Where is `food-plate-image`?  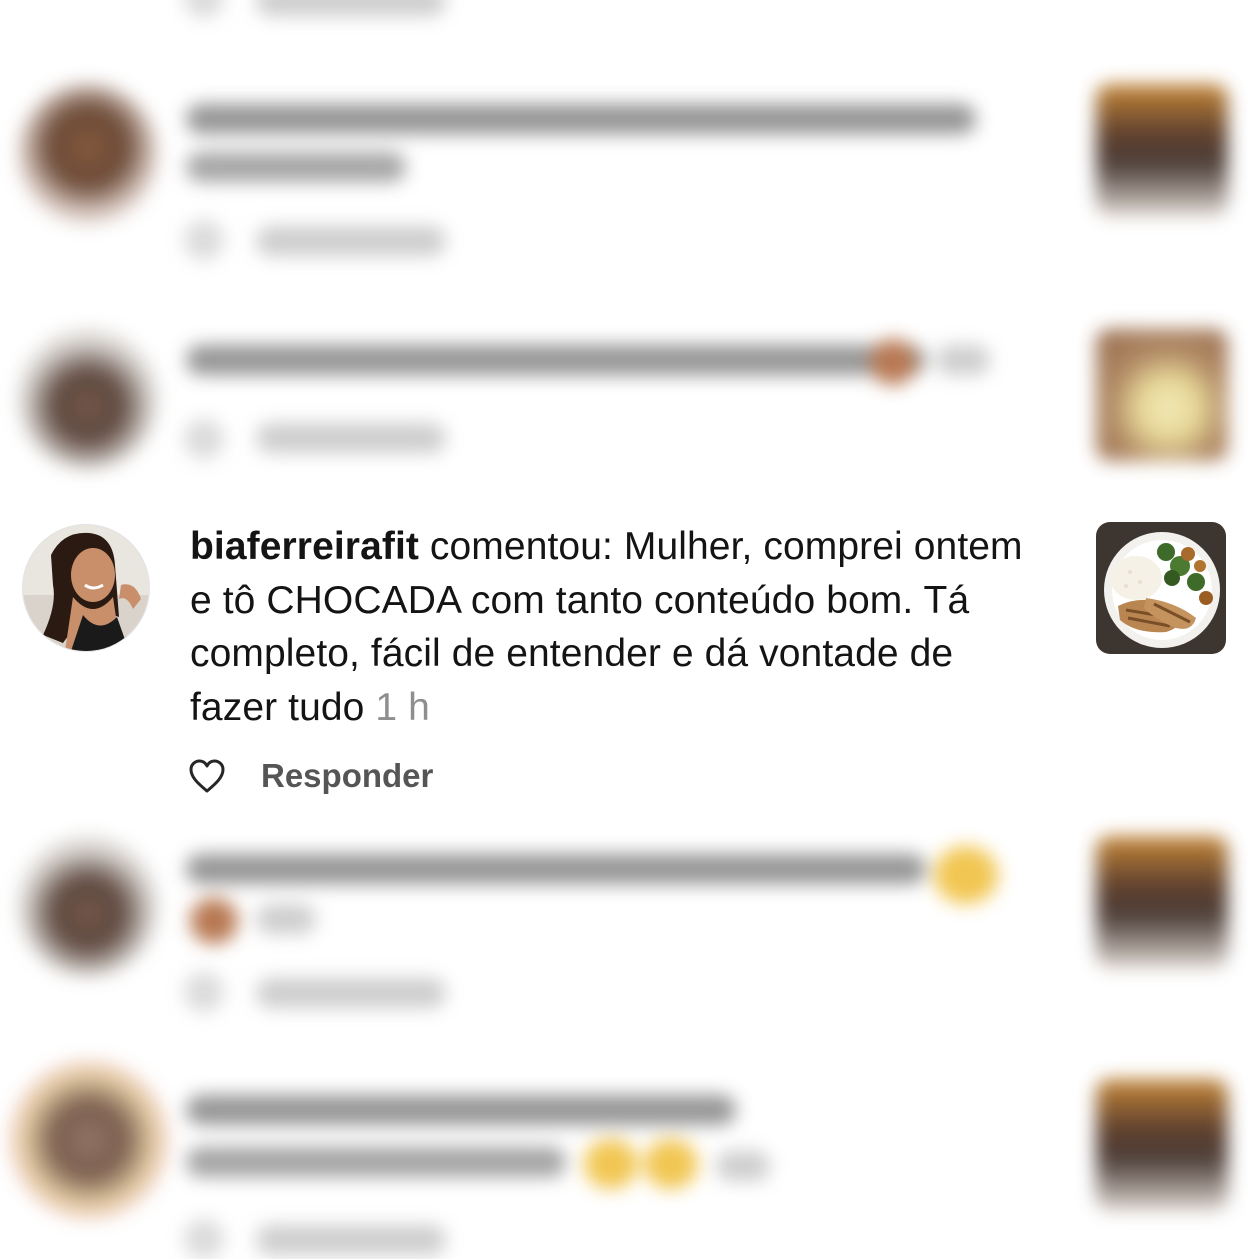 food-plate-image is located at coordinates (1161, 588).